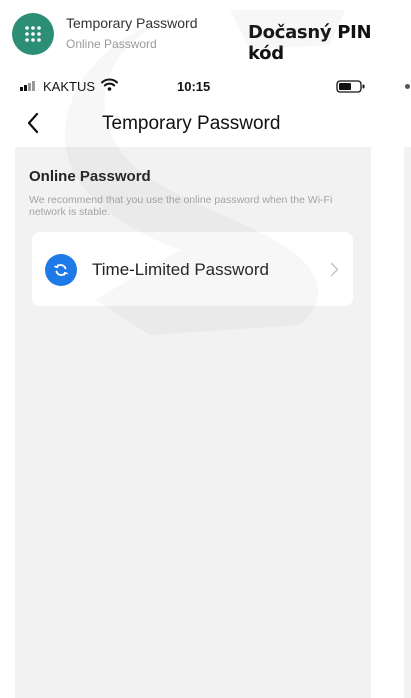  I want to click on nav-bar: Temporary Password, so click(205, 124).